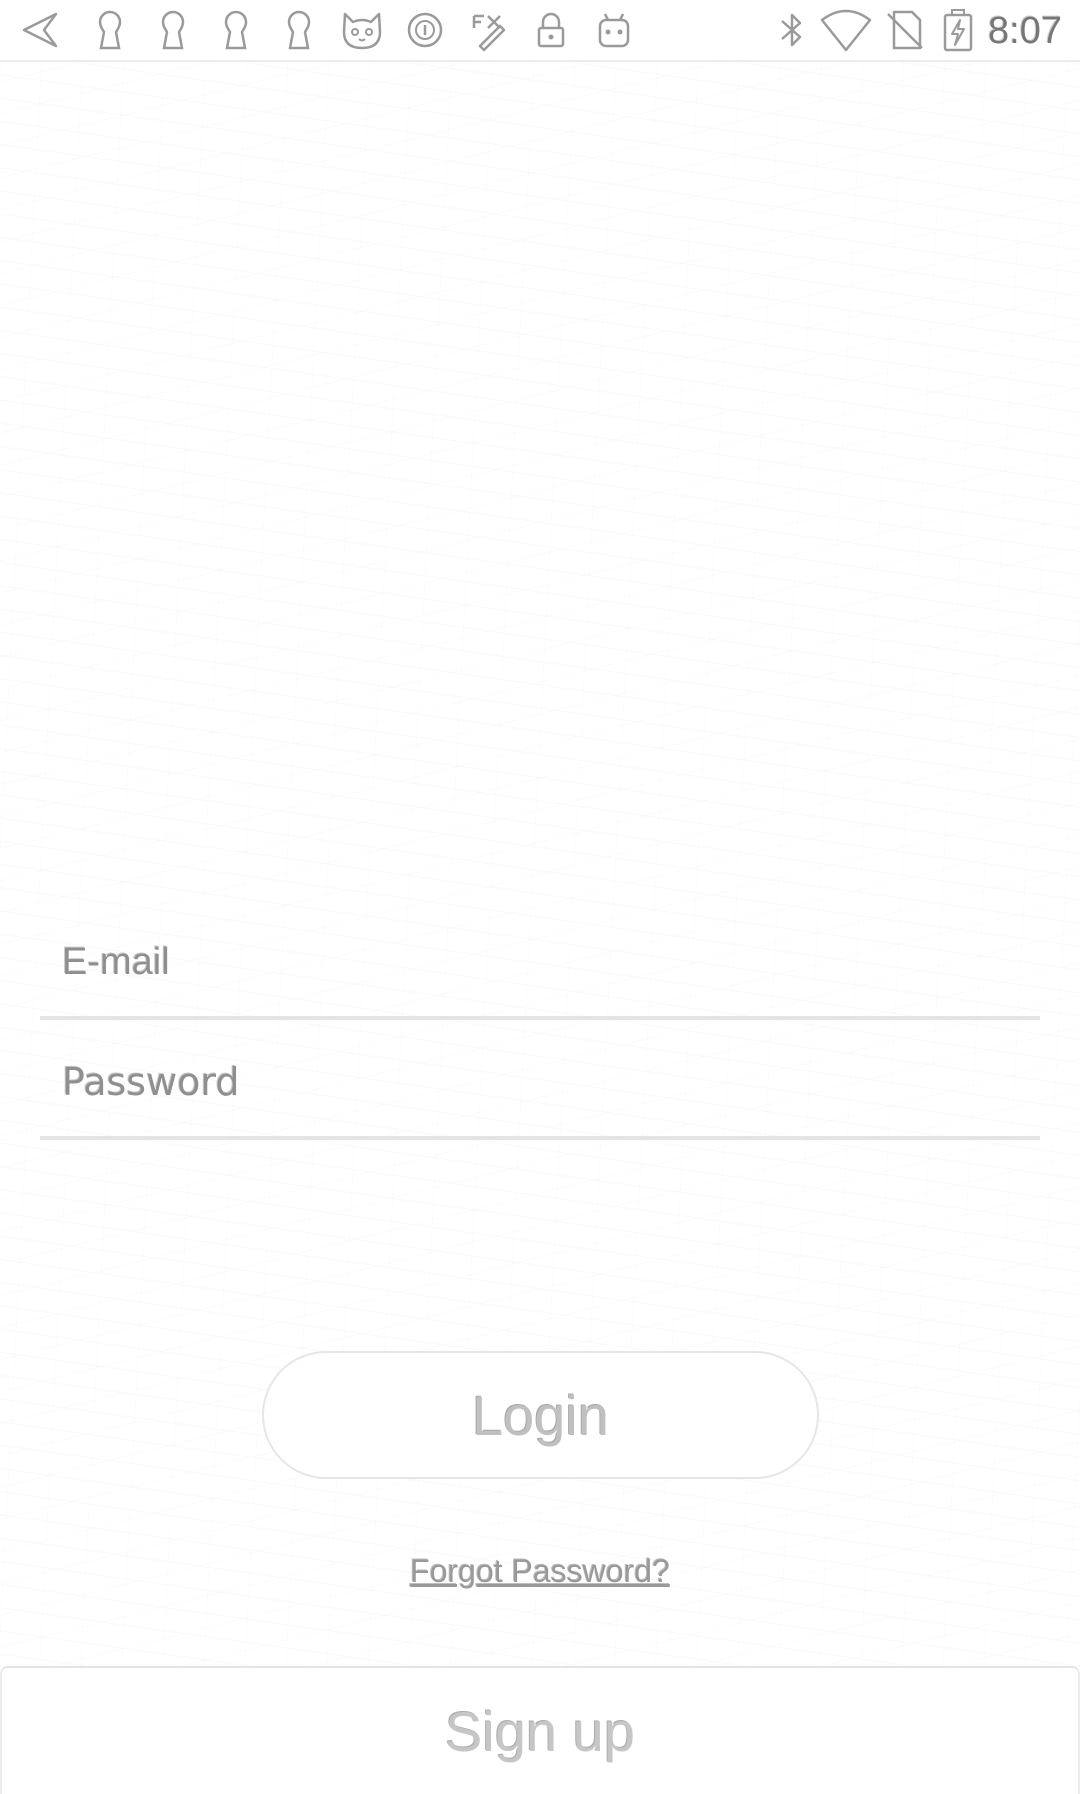 This screenshot has height=1794, width=1080. I want to click on password-field, so click(540, 1085).